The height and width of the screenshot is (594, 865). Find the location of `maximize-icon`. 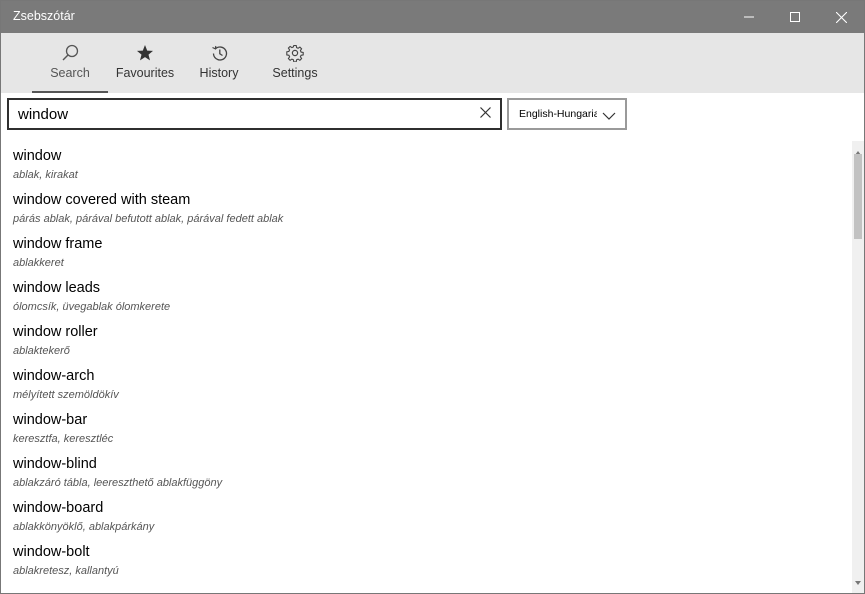

maximize-icon is located at coordinates (795, 17).